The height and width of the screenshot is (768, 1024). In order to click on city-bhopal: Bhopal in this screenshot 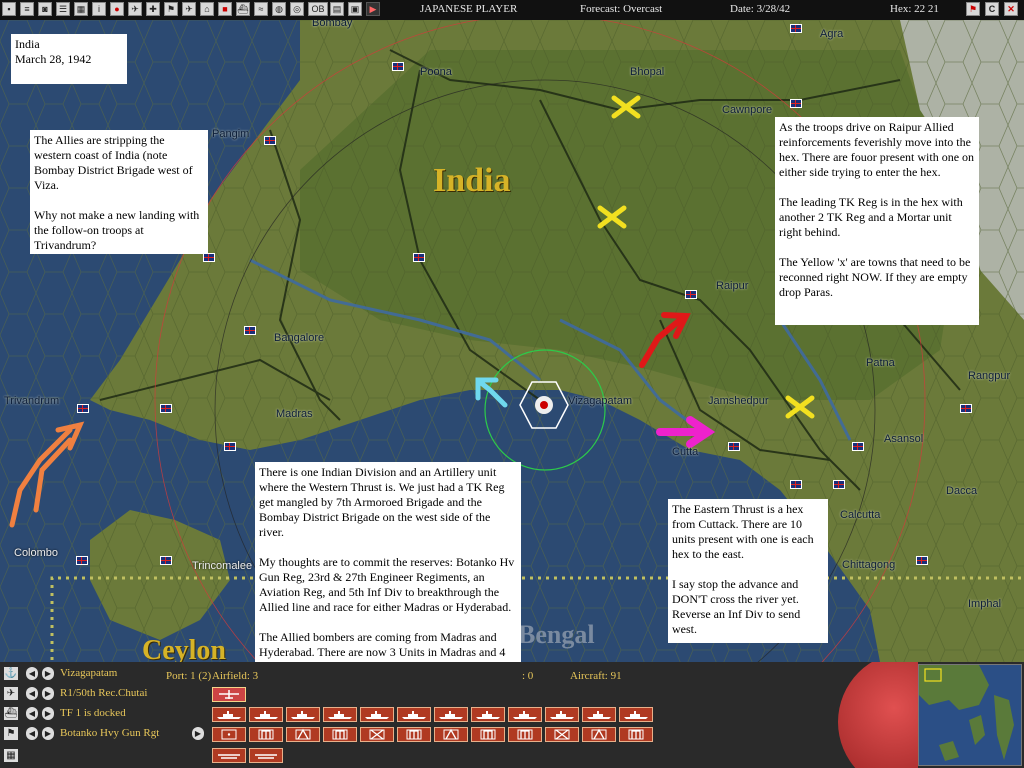, I will do `click(647, 72)`.